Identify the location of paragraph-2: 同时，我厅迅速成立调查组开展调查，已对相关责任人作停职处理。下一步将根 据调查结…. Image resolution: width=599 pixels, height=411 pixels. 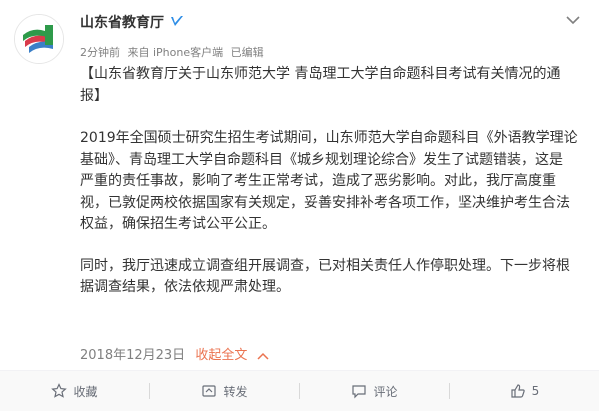
(332, 277).